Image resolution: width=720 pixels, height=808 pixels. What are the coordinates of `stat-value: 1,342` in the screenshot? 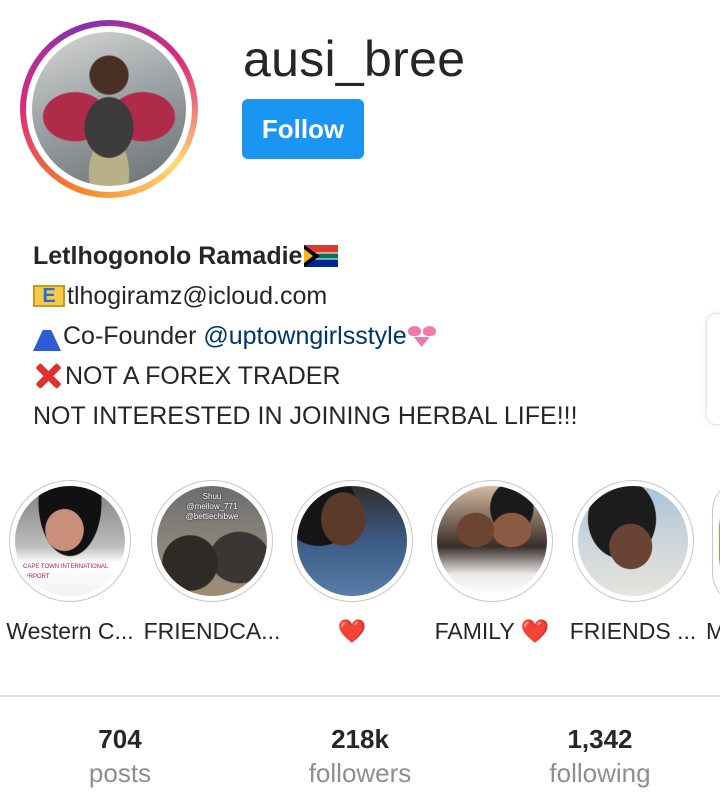 It's located at (600, 739).